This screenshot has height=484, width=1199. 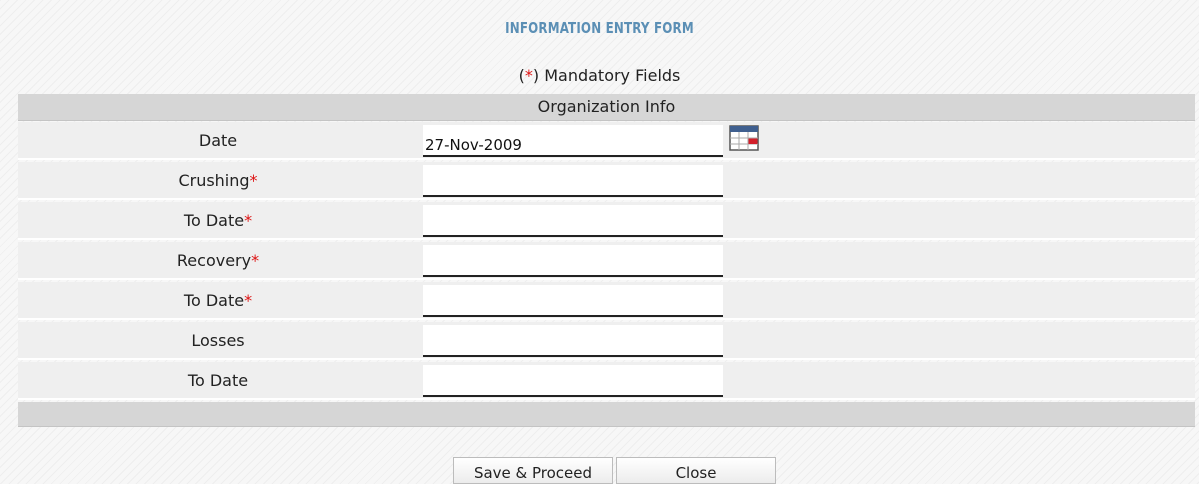 I want to click on field-label: Losses, so click(x=218, y=340).